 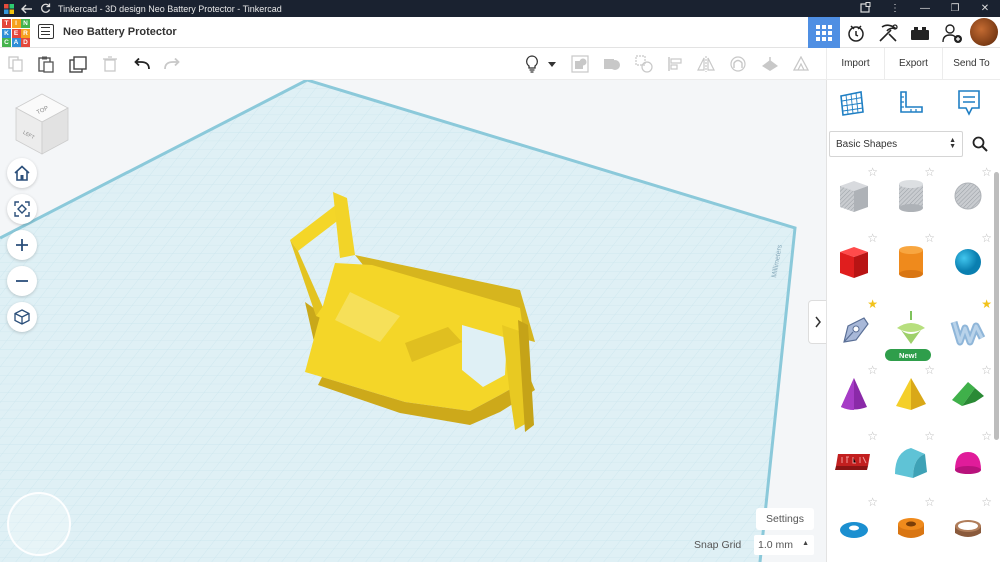 What do you see at coordinates (45, 8) in the screenshot?
I see `refresh-icon` at bounding box center [45, 8].